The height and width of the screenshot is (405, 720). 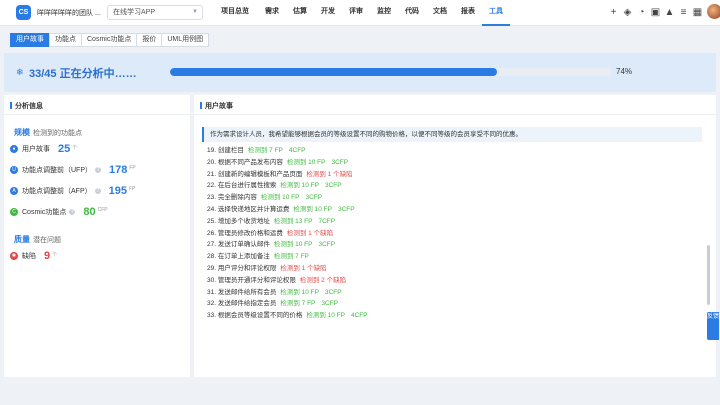 I want to click on fp-label: 检测到 7 FP, so click(x=298, y=304).